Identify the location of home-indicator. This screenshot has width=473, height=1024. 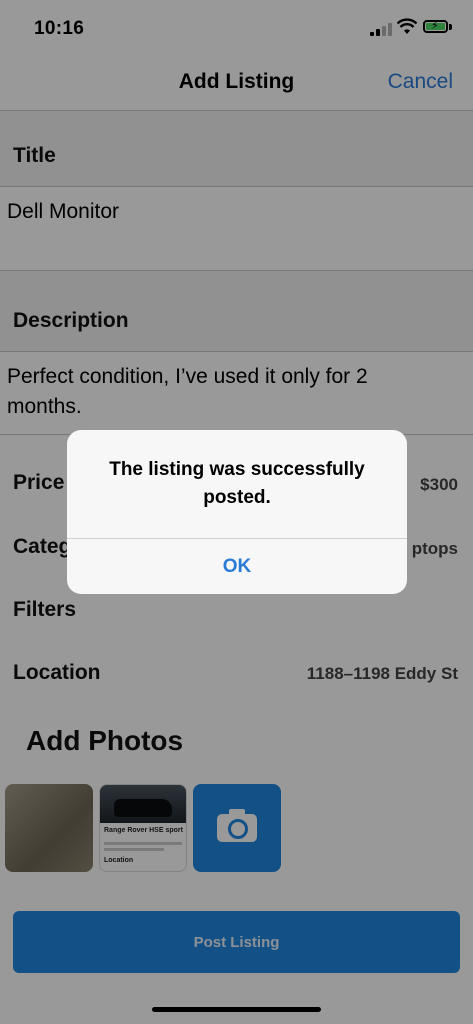
(236, 1009).